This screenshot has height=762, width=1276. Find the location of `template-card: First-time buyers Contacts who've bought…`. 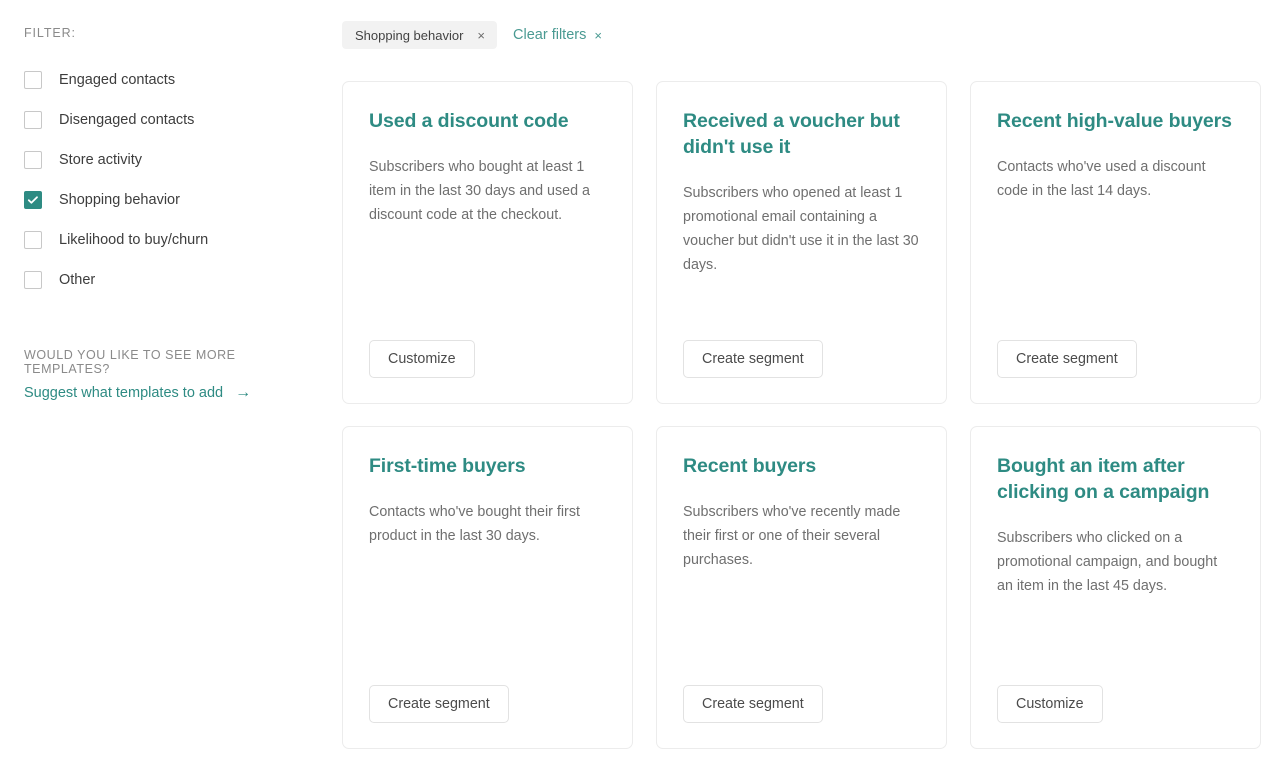

template-card: First-time buyers Contacts who've bought… is located at coordinates (487, 587).